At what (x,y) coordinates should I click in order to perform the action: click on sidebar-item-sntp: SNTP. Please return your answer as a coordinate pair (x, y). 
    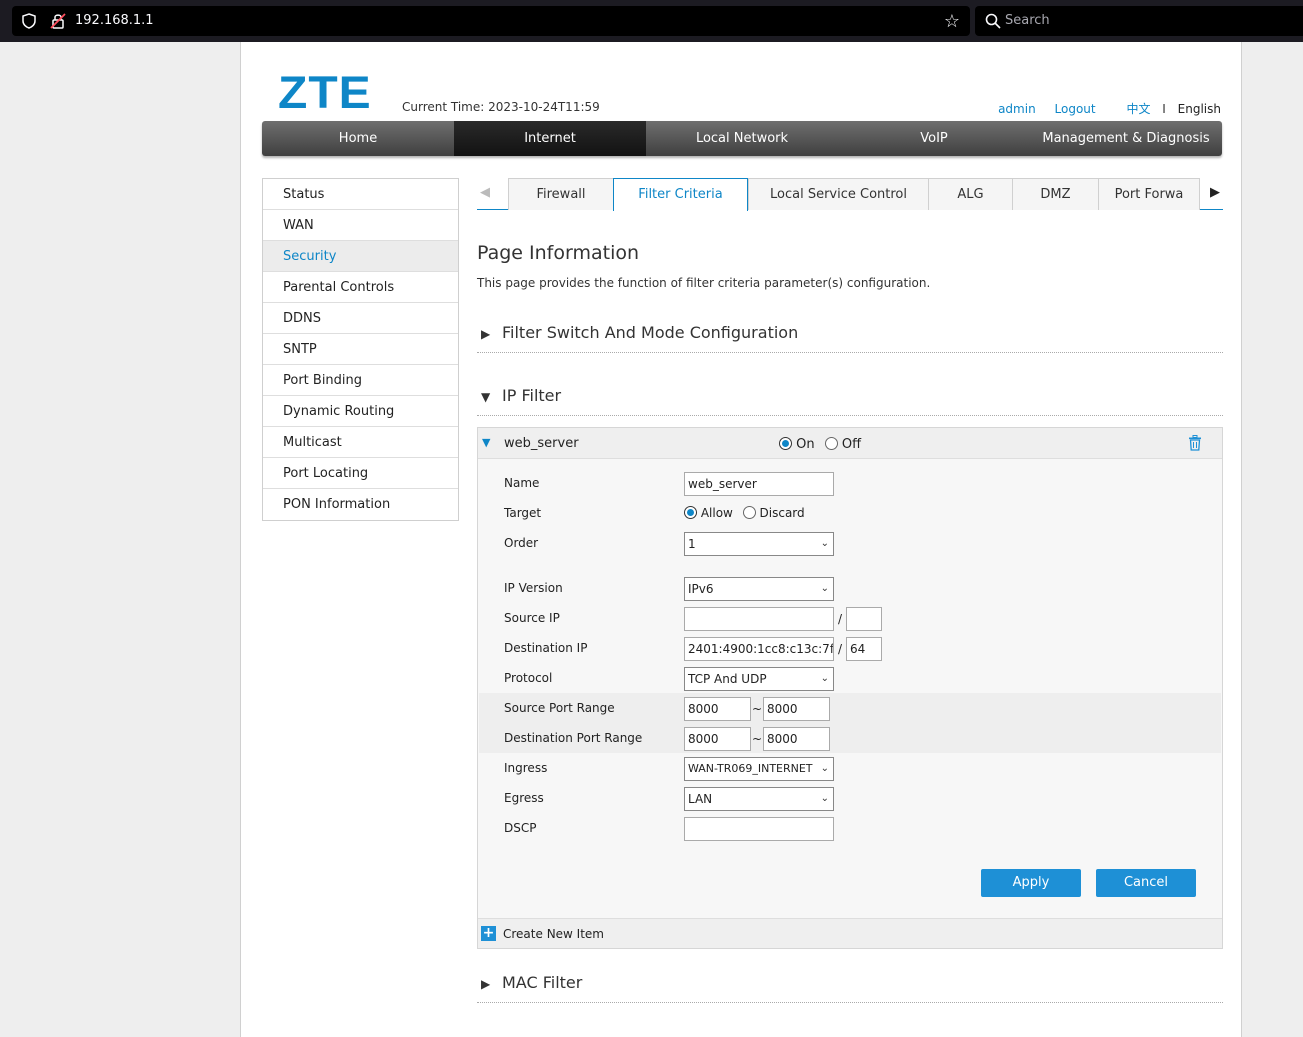
    Looking at the image, I should click on (360, 349).